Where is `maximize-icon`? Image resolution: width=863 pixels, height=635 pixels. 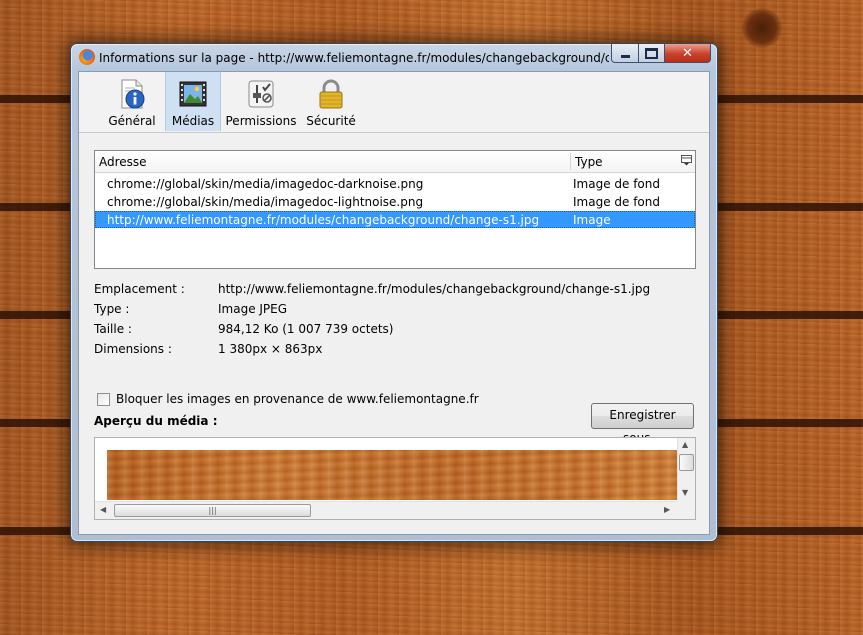
maximize-icon is located at coordinates (651, 53).